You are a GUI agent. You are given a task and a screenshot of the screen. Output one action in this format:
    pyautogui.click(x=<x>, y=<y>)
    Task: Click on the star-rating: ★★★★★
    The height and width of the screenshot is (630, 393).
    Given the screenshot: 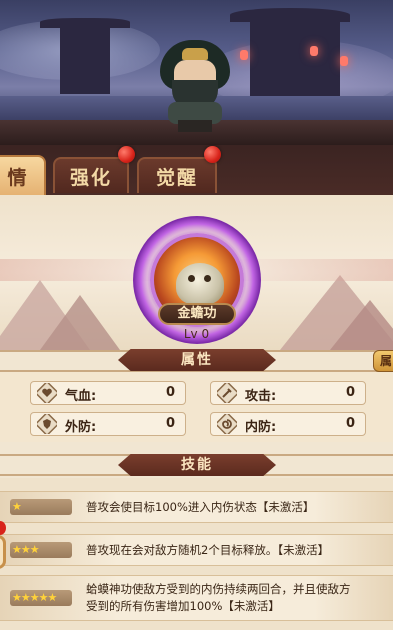 What is the action you would take?
    pyautogui.click(x=41, y=598)
    